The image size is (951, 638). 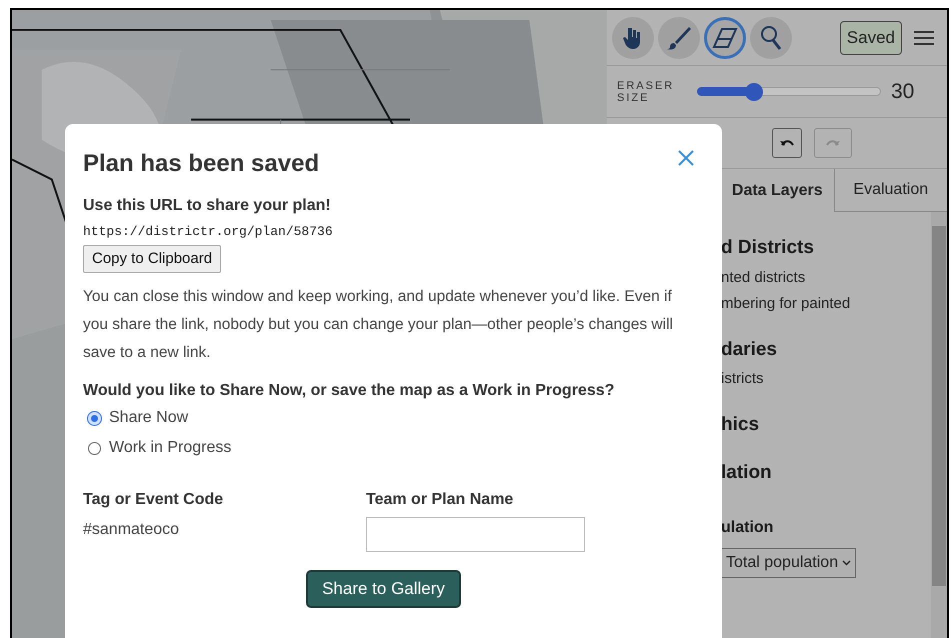 I want to click on name-label: Team or Plan Name, so click(x=440, y=500).